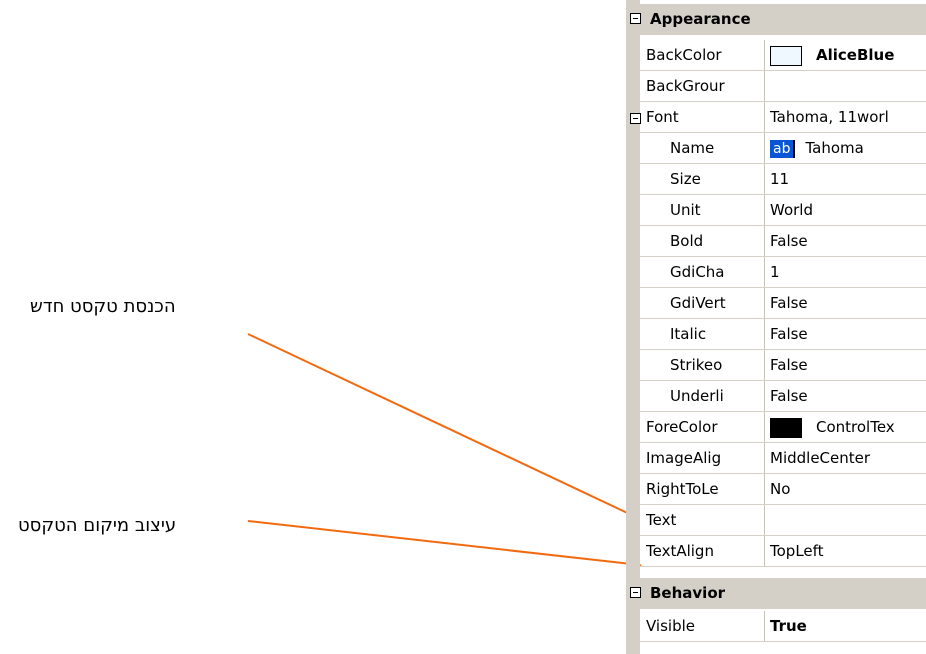 This screenshot has width=926, height=654. What do you see at coordinates (700, 19) in the screenshot?
I see `category-appearance-title: Appearance` at bounding box center [700, 19].